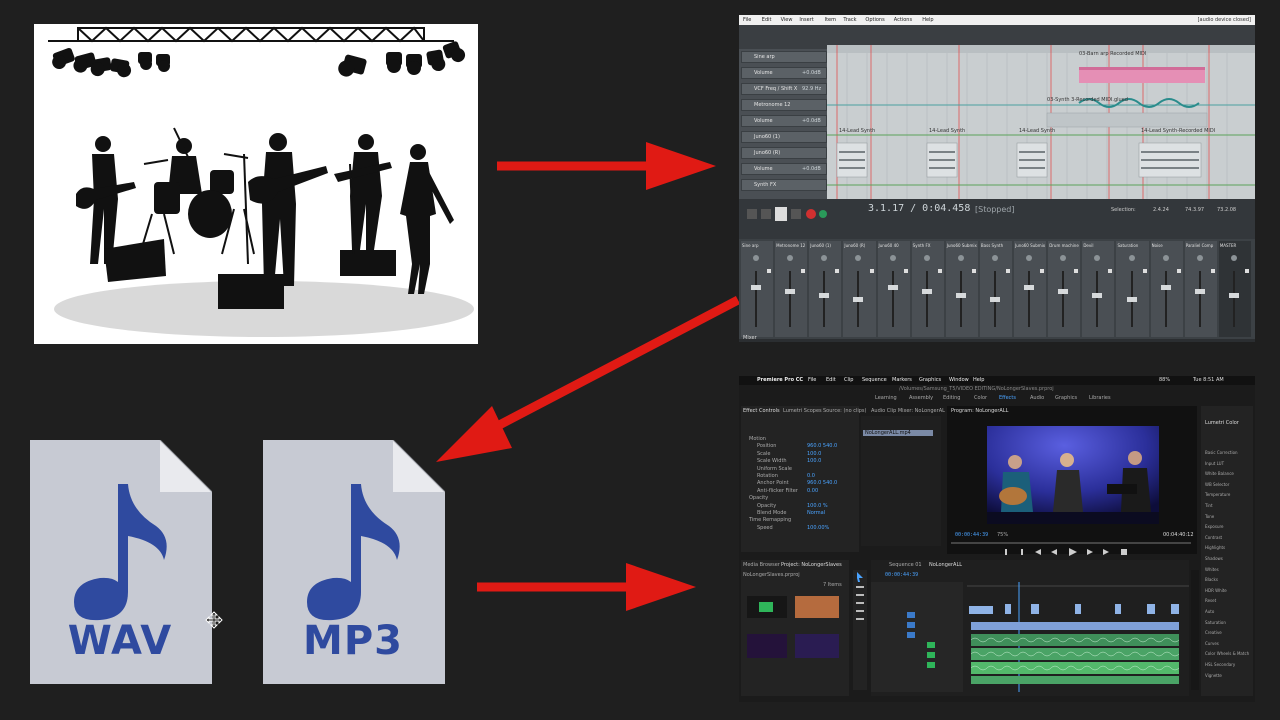 This screenshot has width=1280, height=720. Describe the element at coordinates (787, 20) in the screenshot. I see `daw-menu-item-2: View` at that location.